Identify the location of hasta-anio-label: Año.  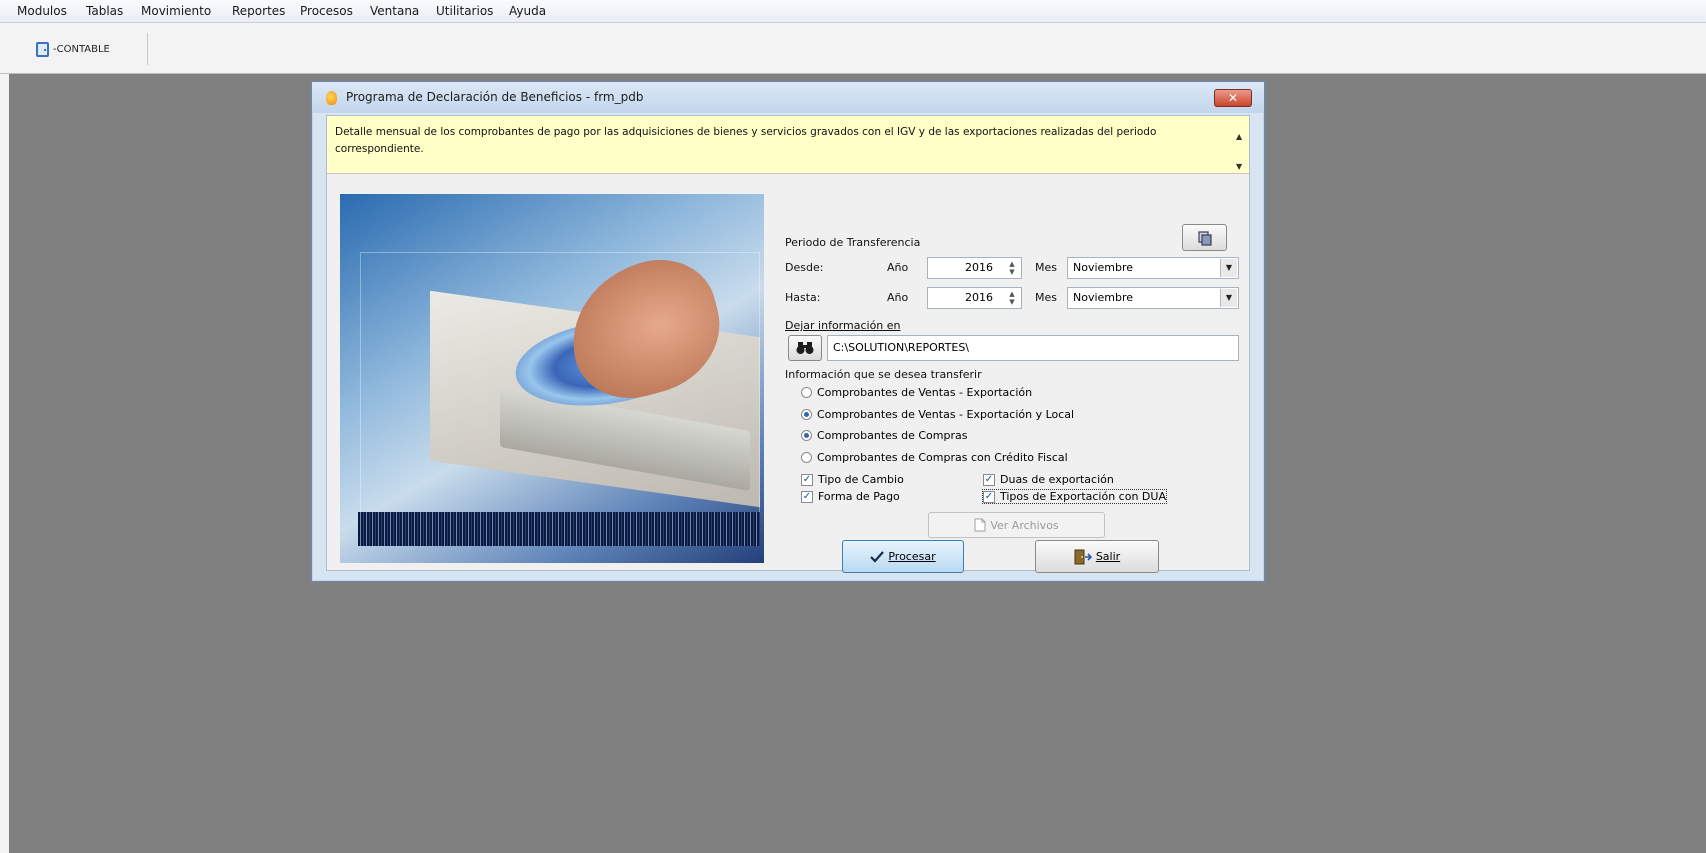
(898, 297).